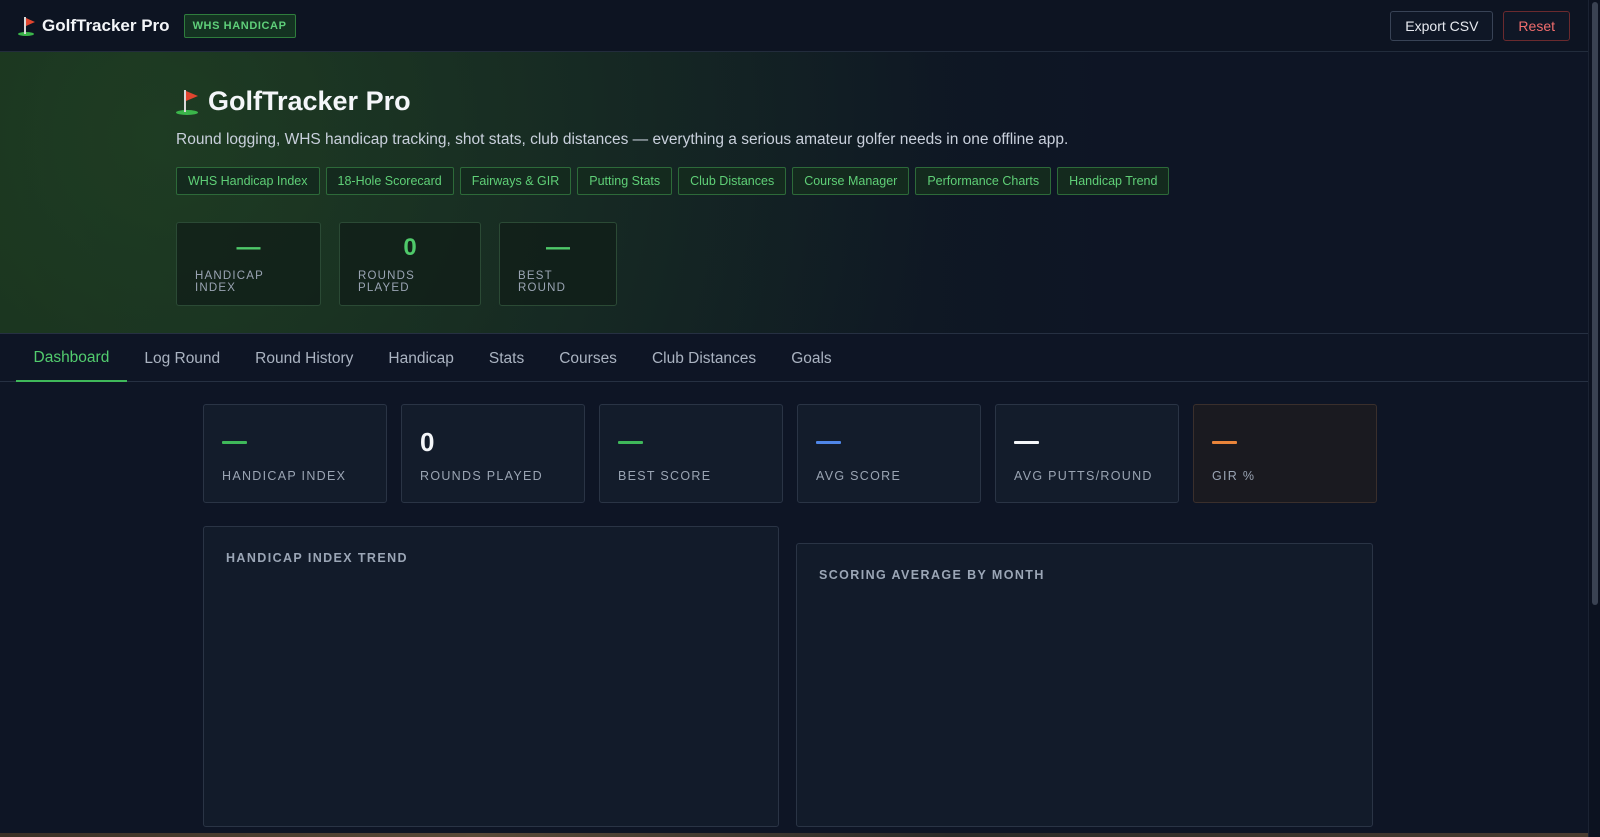  Describe the element at coordinates (1442, 25) in the screenshot. I see `export-csv-button: Export CSV` at that location.